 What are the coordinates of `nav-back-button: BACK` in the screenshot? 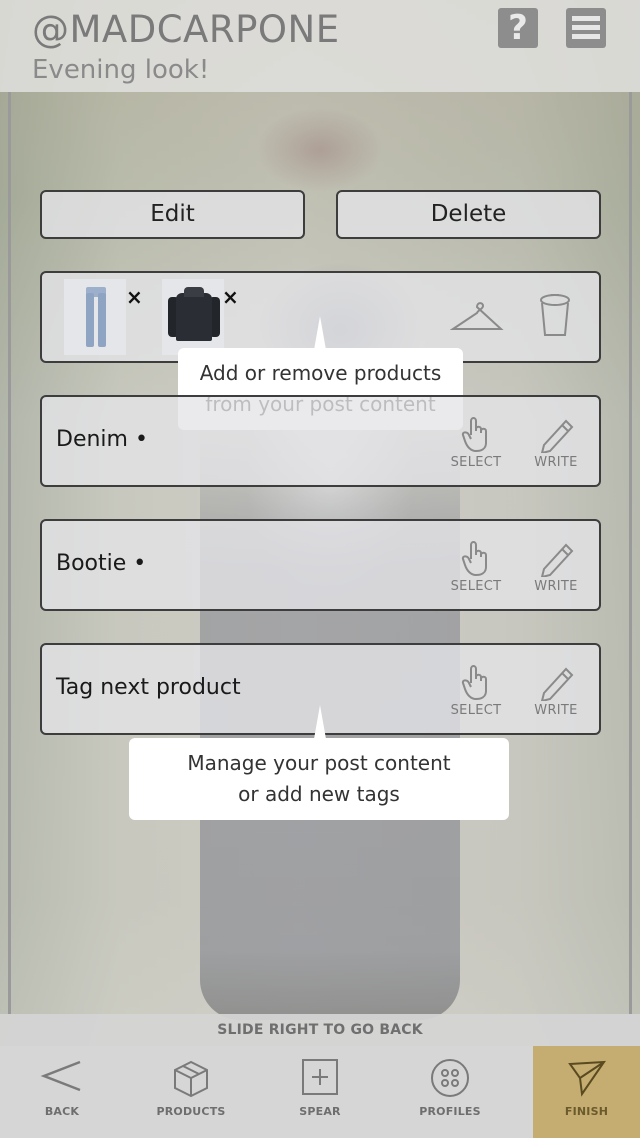 It's located at (62, 1092).